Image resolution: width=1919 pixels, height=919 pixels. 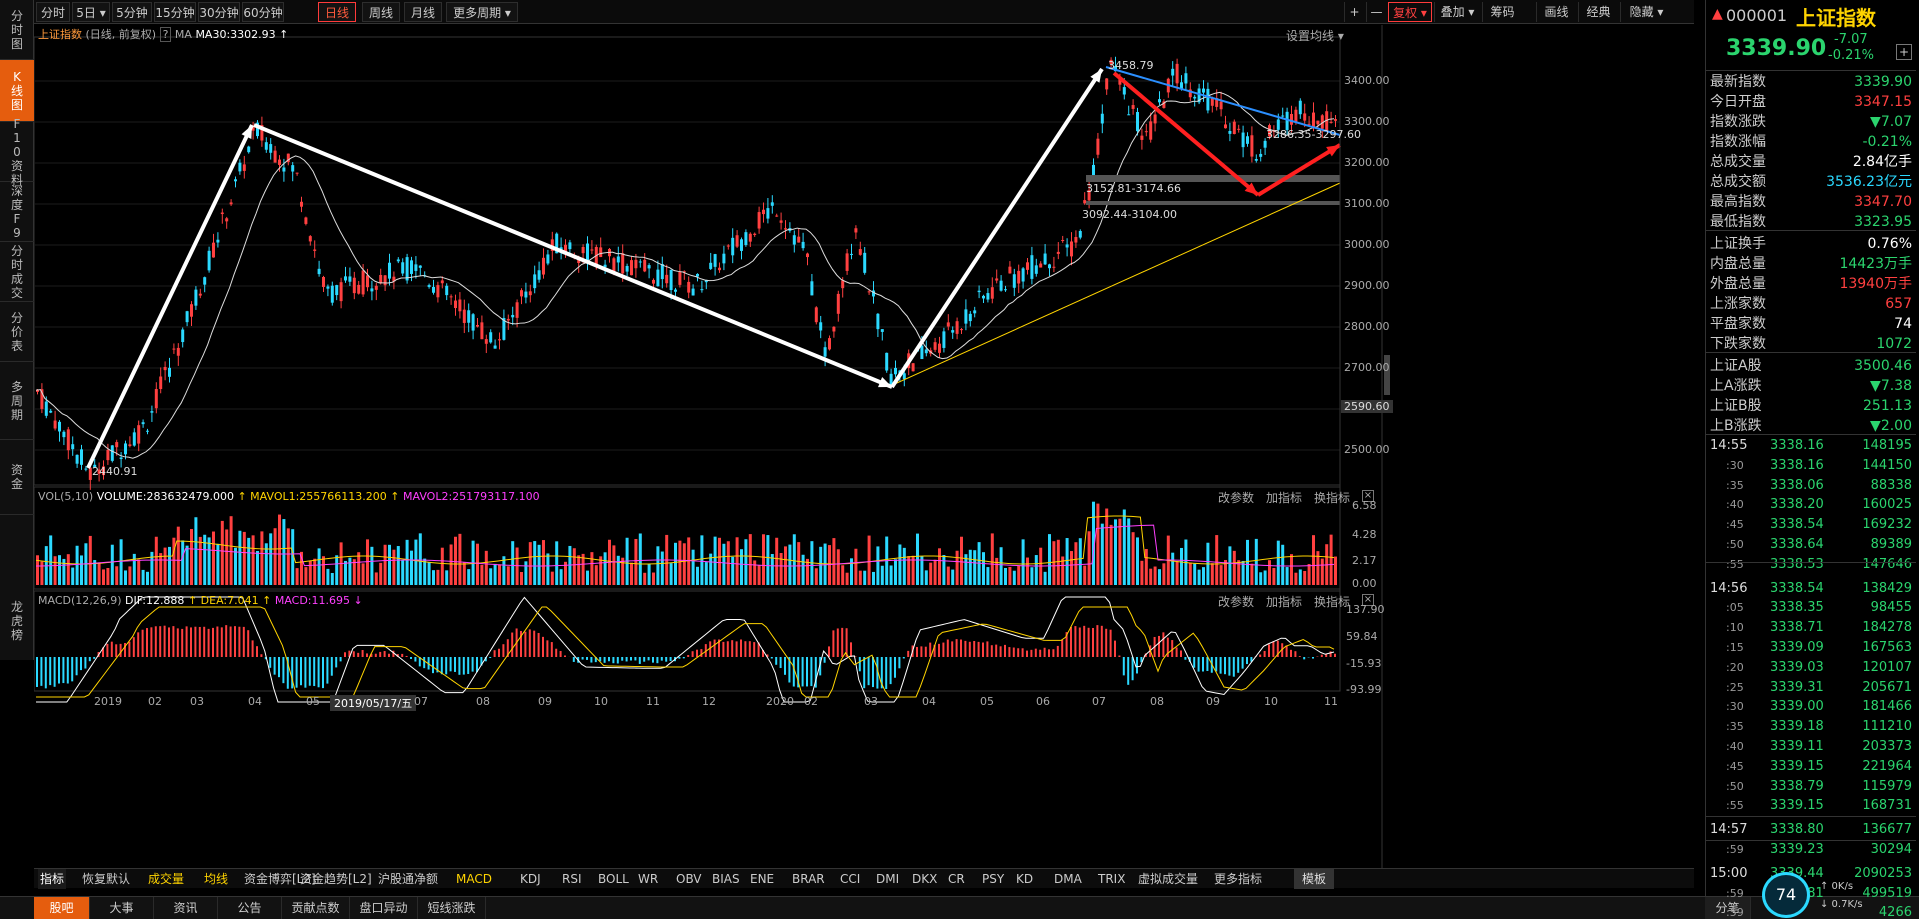 I want to click on indicator-tab: 沪股通净额, so click(x=408, y=879).